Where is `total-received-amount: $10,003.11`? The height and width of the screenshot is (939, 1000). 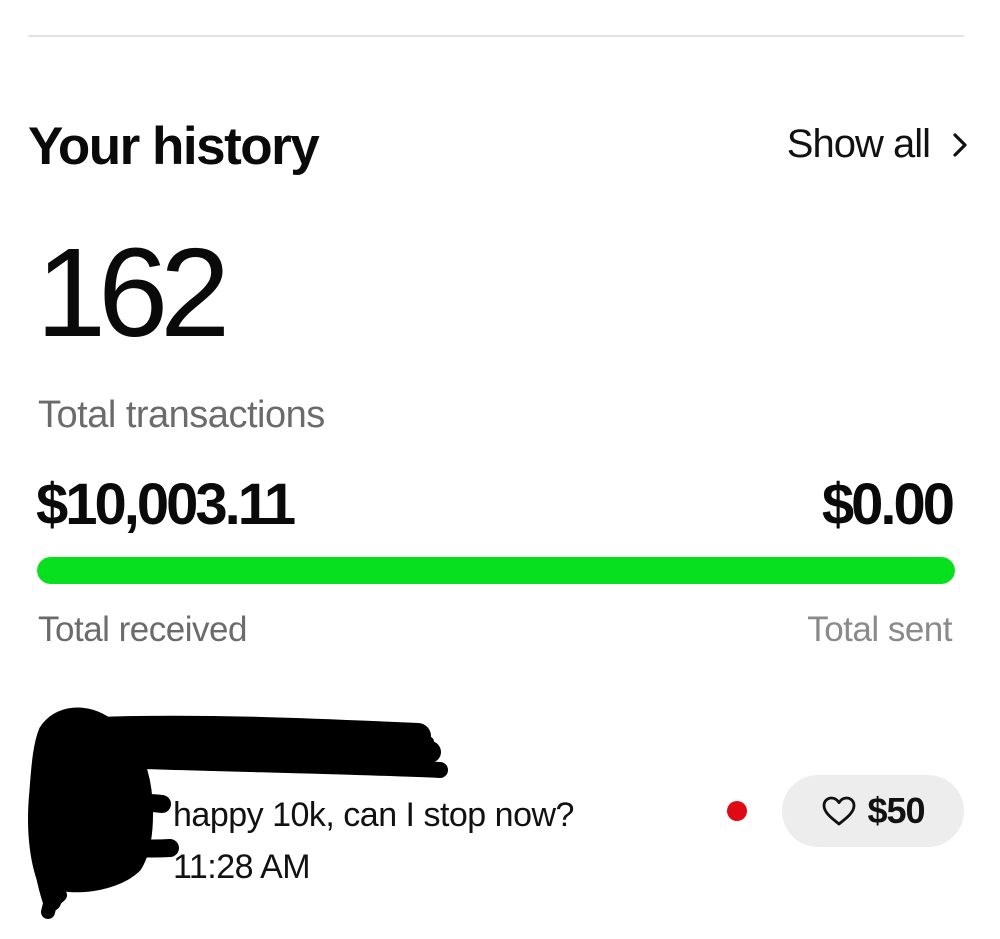
total-received-amount: $10,003.11 is located at coordinates (166, 504).